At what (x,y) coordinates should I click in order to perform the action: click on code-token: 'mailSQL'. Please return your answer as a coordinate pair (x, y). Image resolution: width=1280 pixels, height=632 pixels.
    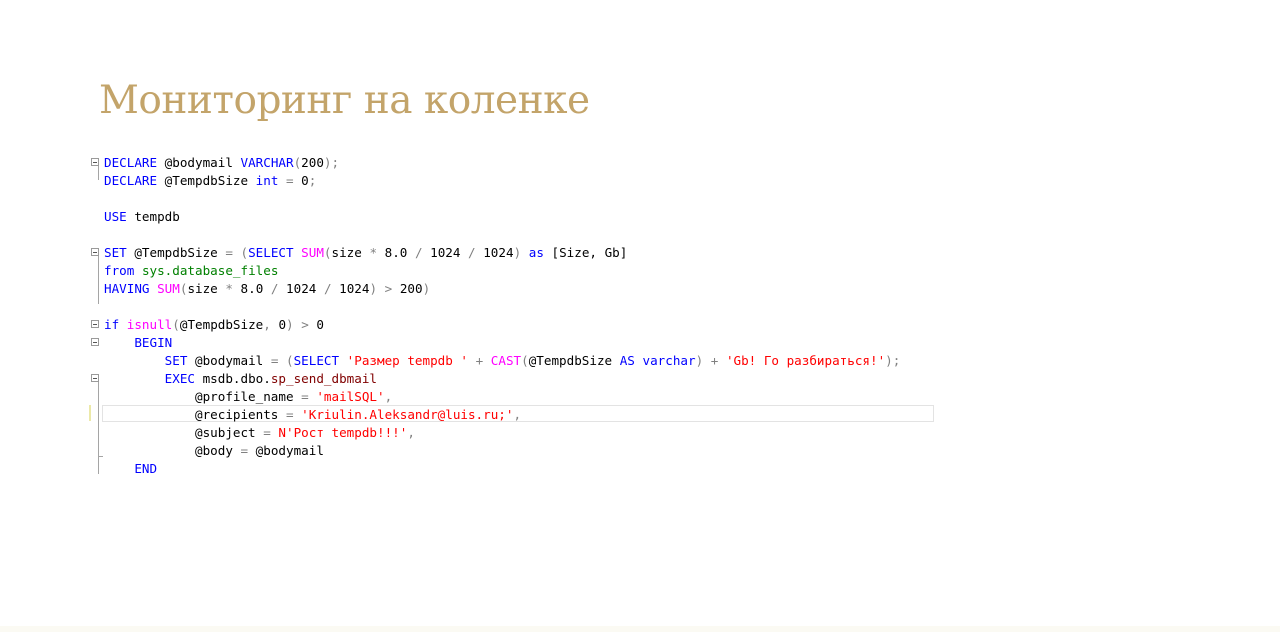
    Looking at the image, I should click on (350, 396).